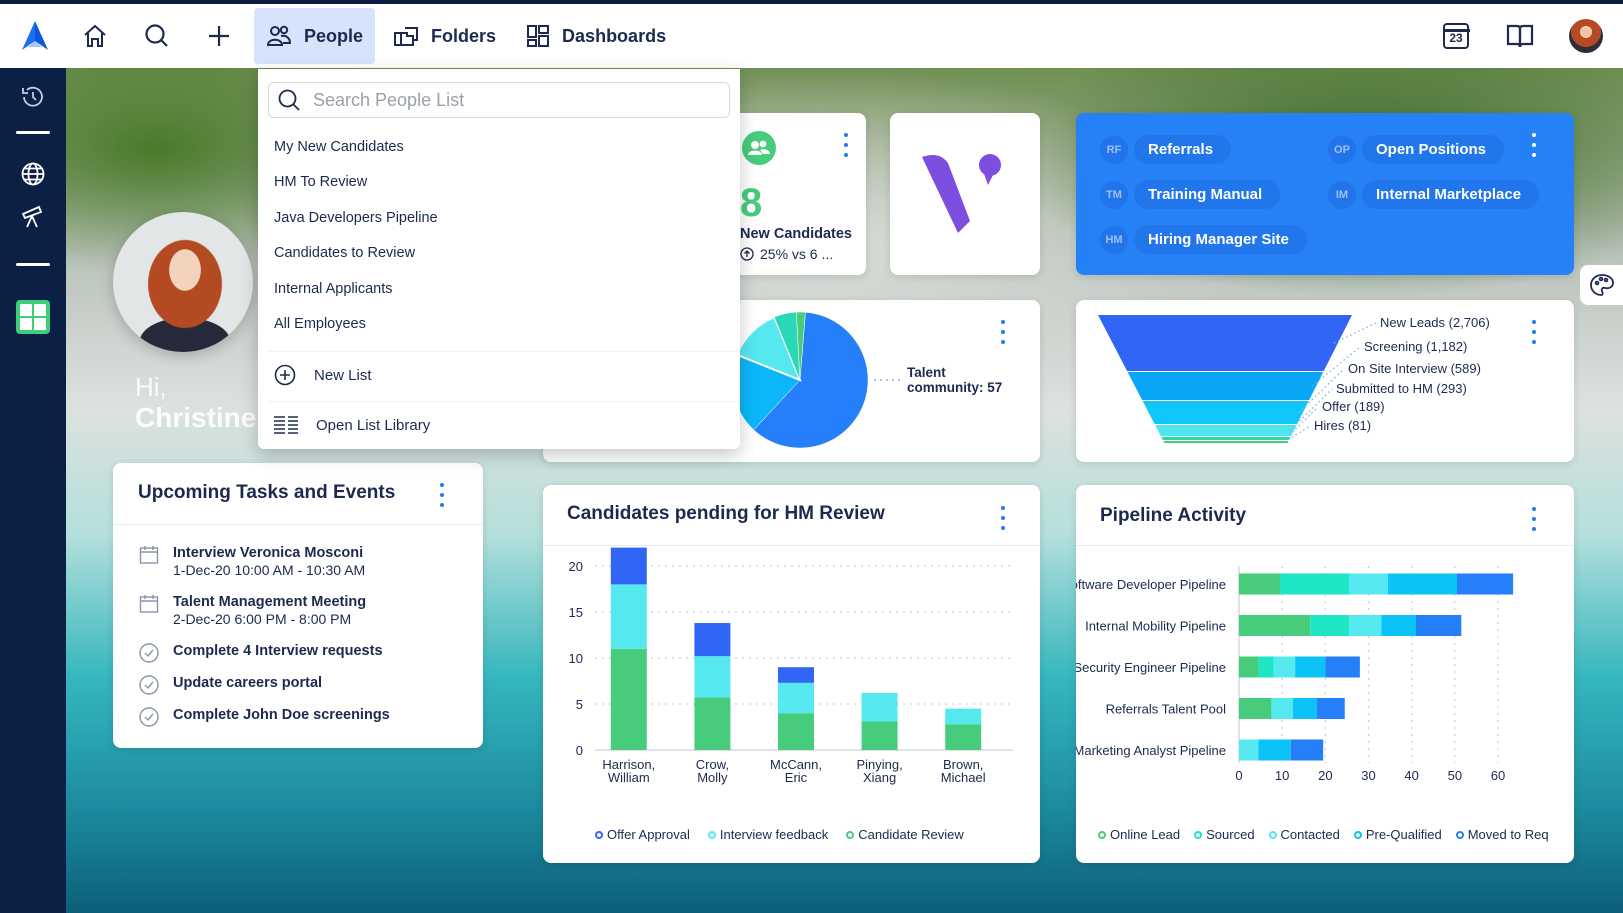  I want to click on plus-icon, so click(219, 36).